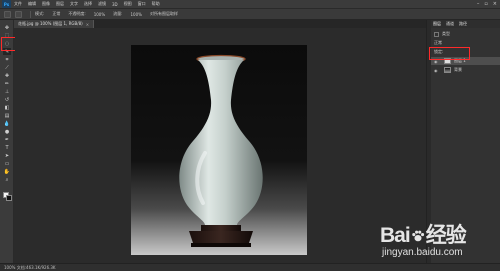 The height and width of the screenshot is (271, 500). I want to click on layer-filter-label: 类型, so click(446, 34).